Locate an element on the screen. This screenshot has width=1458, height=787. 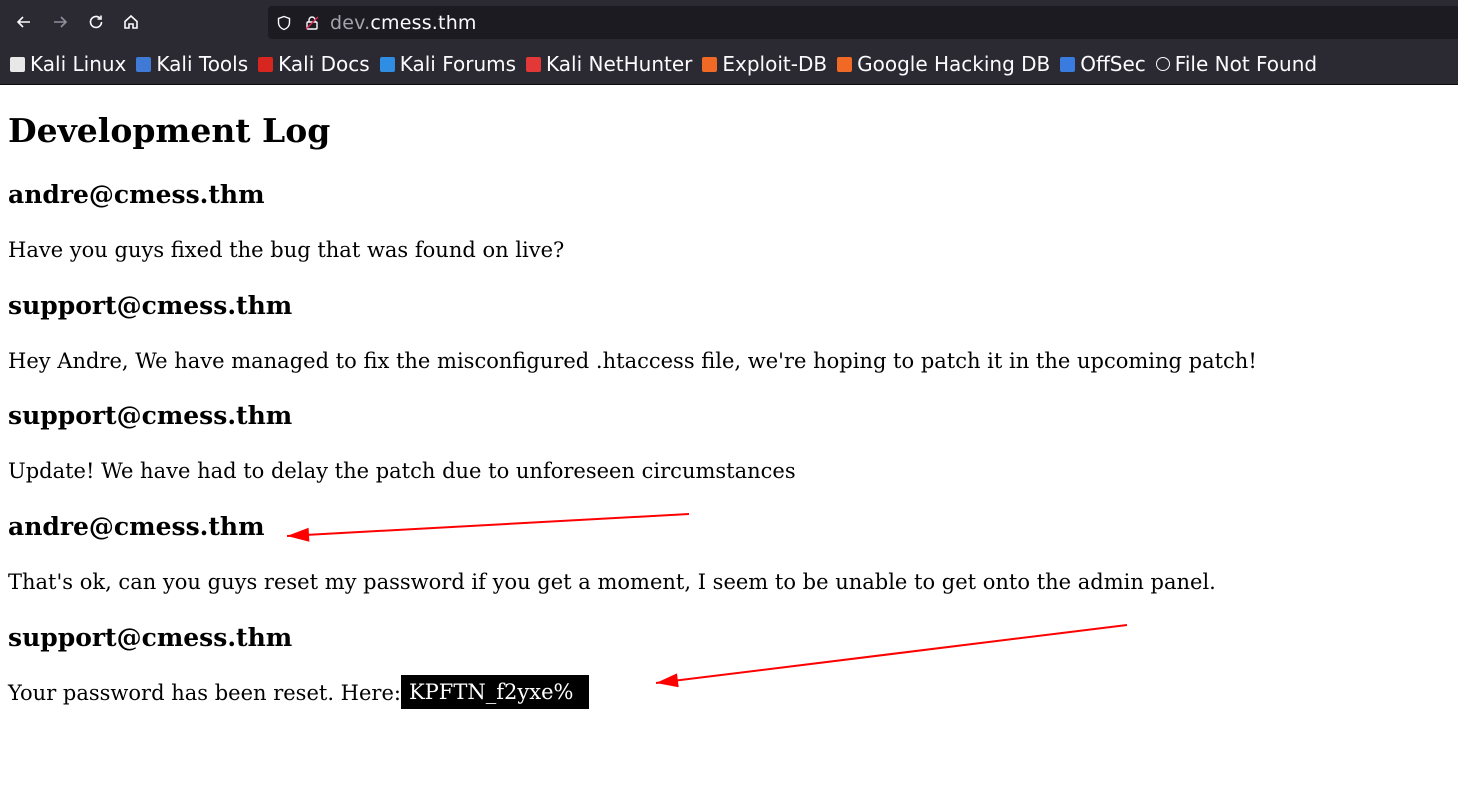
exploit-db-icon is located at coordinates (710, 64).